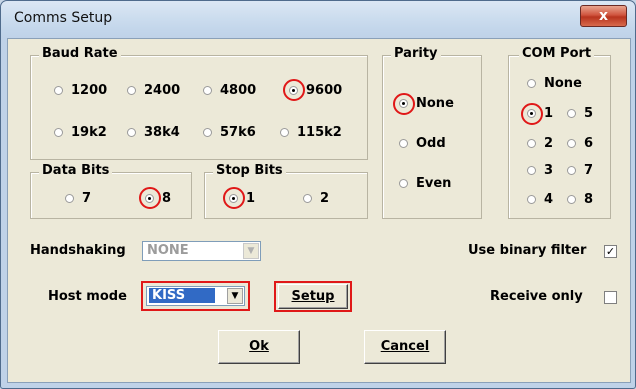 This screenshot has height=389, width=636. Describe the element at coordinates (557, 53) in the screenshot. I see `com-port-legend: COM Port` at that location.